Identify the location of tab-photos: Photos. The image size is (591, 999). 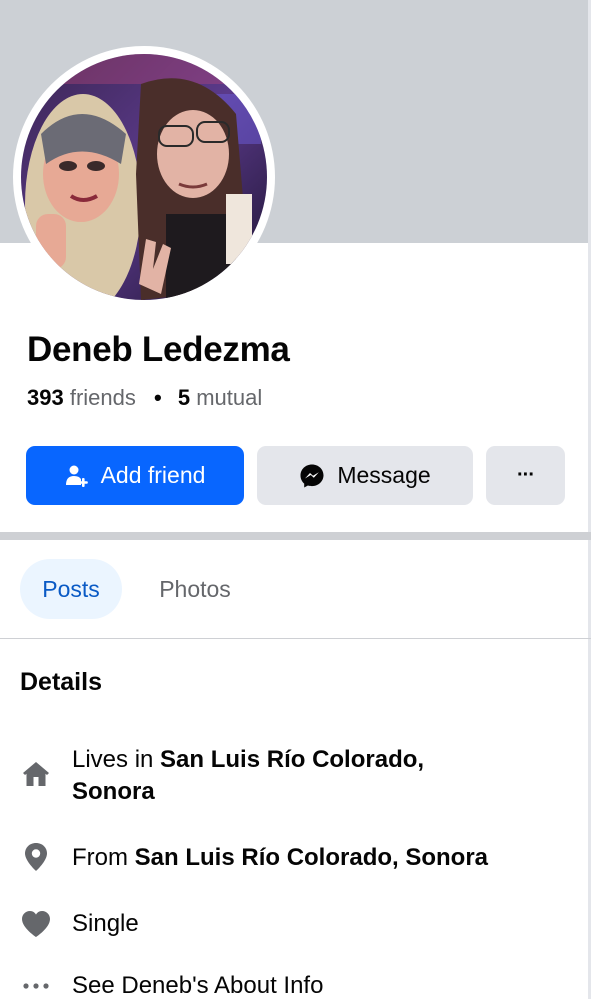
(195, 589).